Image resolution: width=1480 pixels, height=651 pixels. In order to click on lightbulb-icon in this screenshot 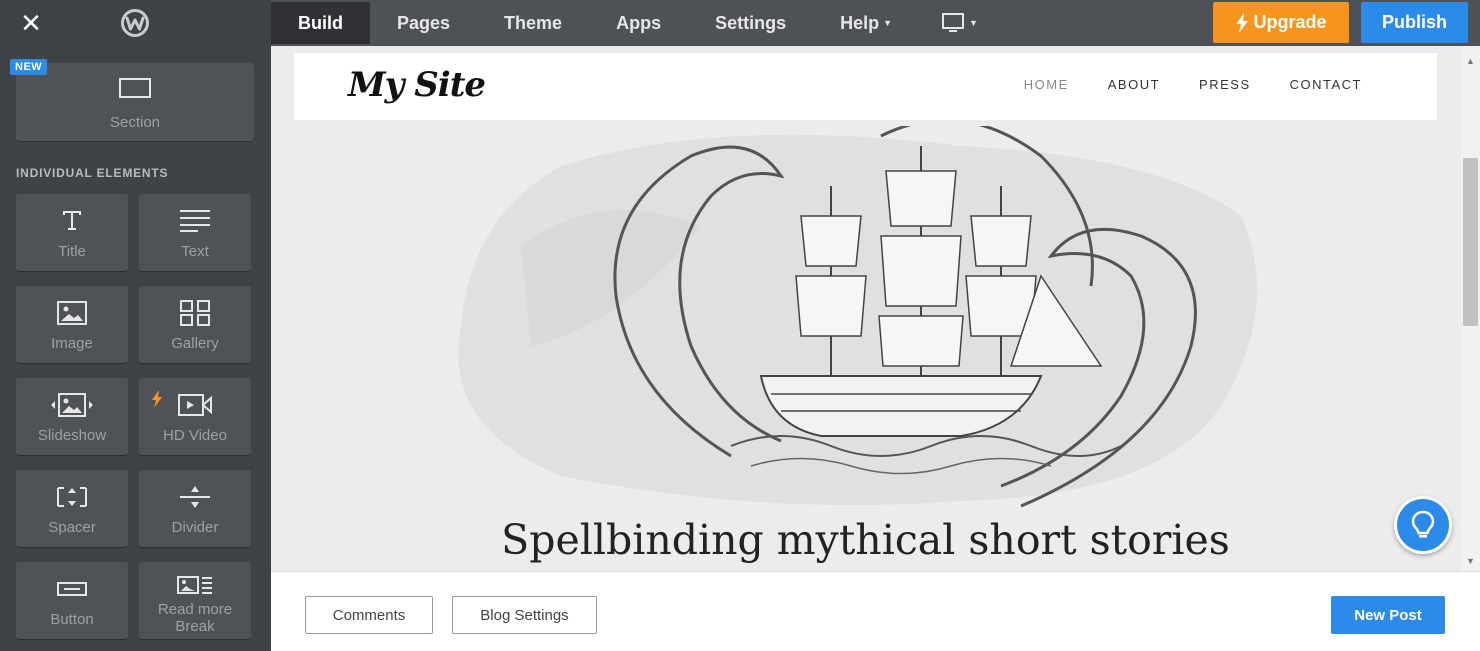, I will do `click(1423, 524)`.